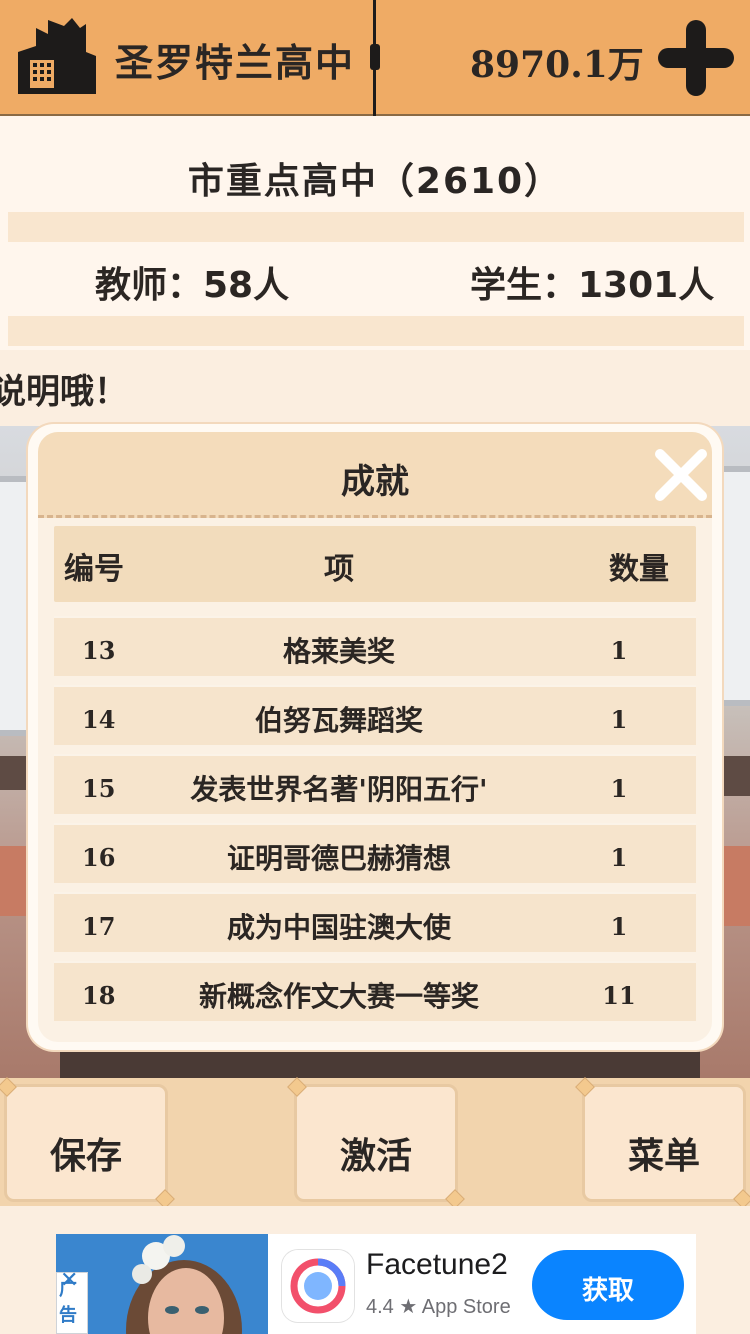 This screenshot has height=1334, width=750. I want to click on topbar-divider-knob, so click(375, 57).